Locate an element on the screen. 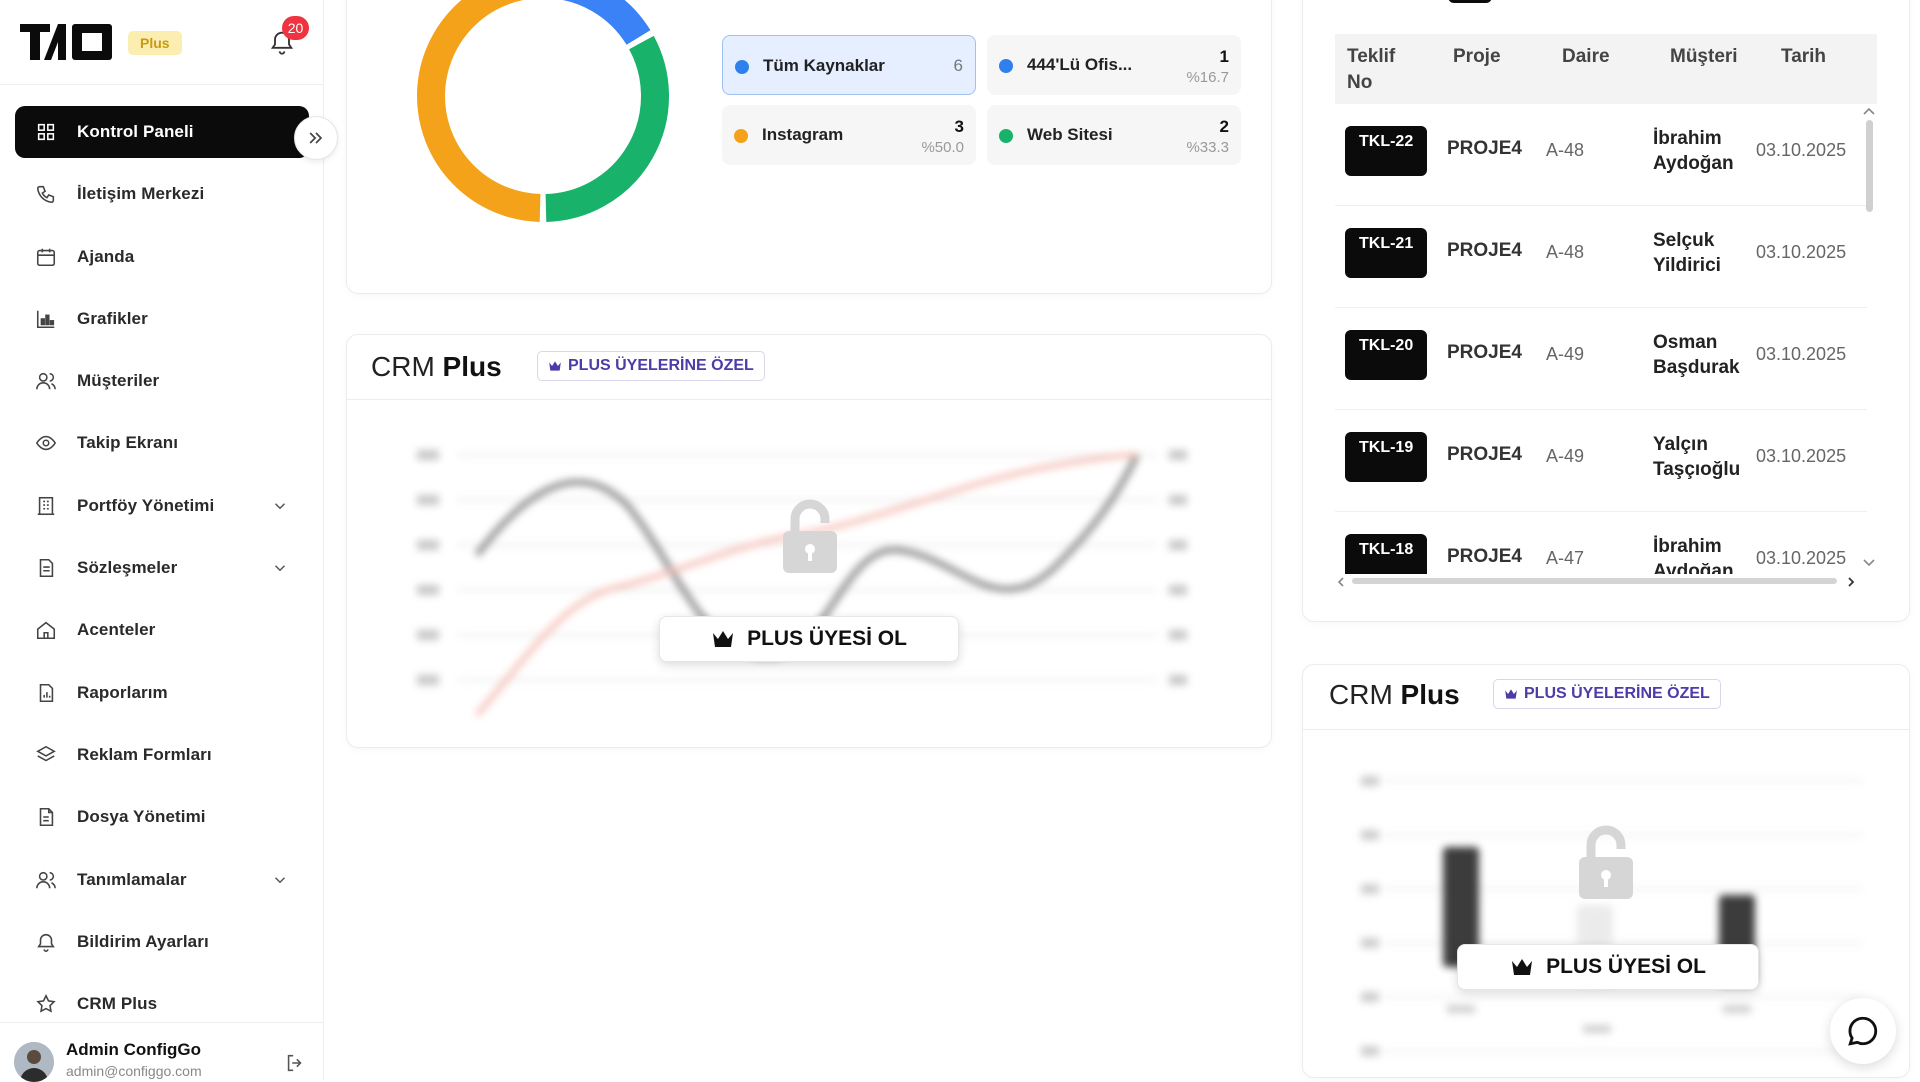  table-vertical-scrollbar is located at coordinates (1869, 166).